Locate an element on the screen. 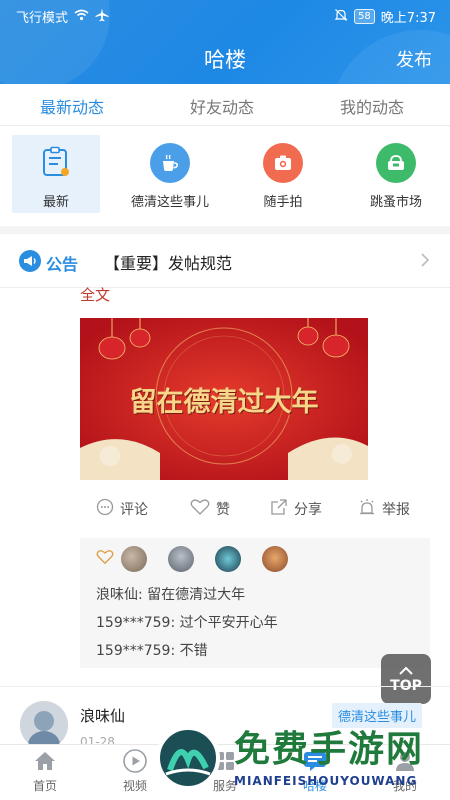 This screenshot has height=800, width=450. tab-latest: 最新动态 is located at coordinates (72, 106).